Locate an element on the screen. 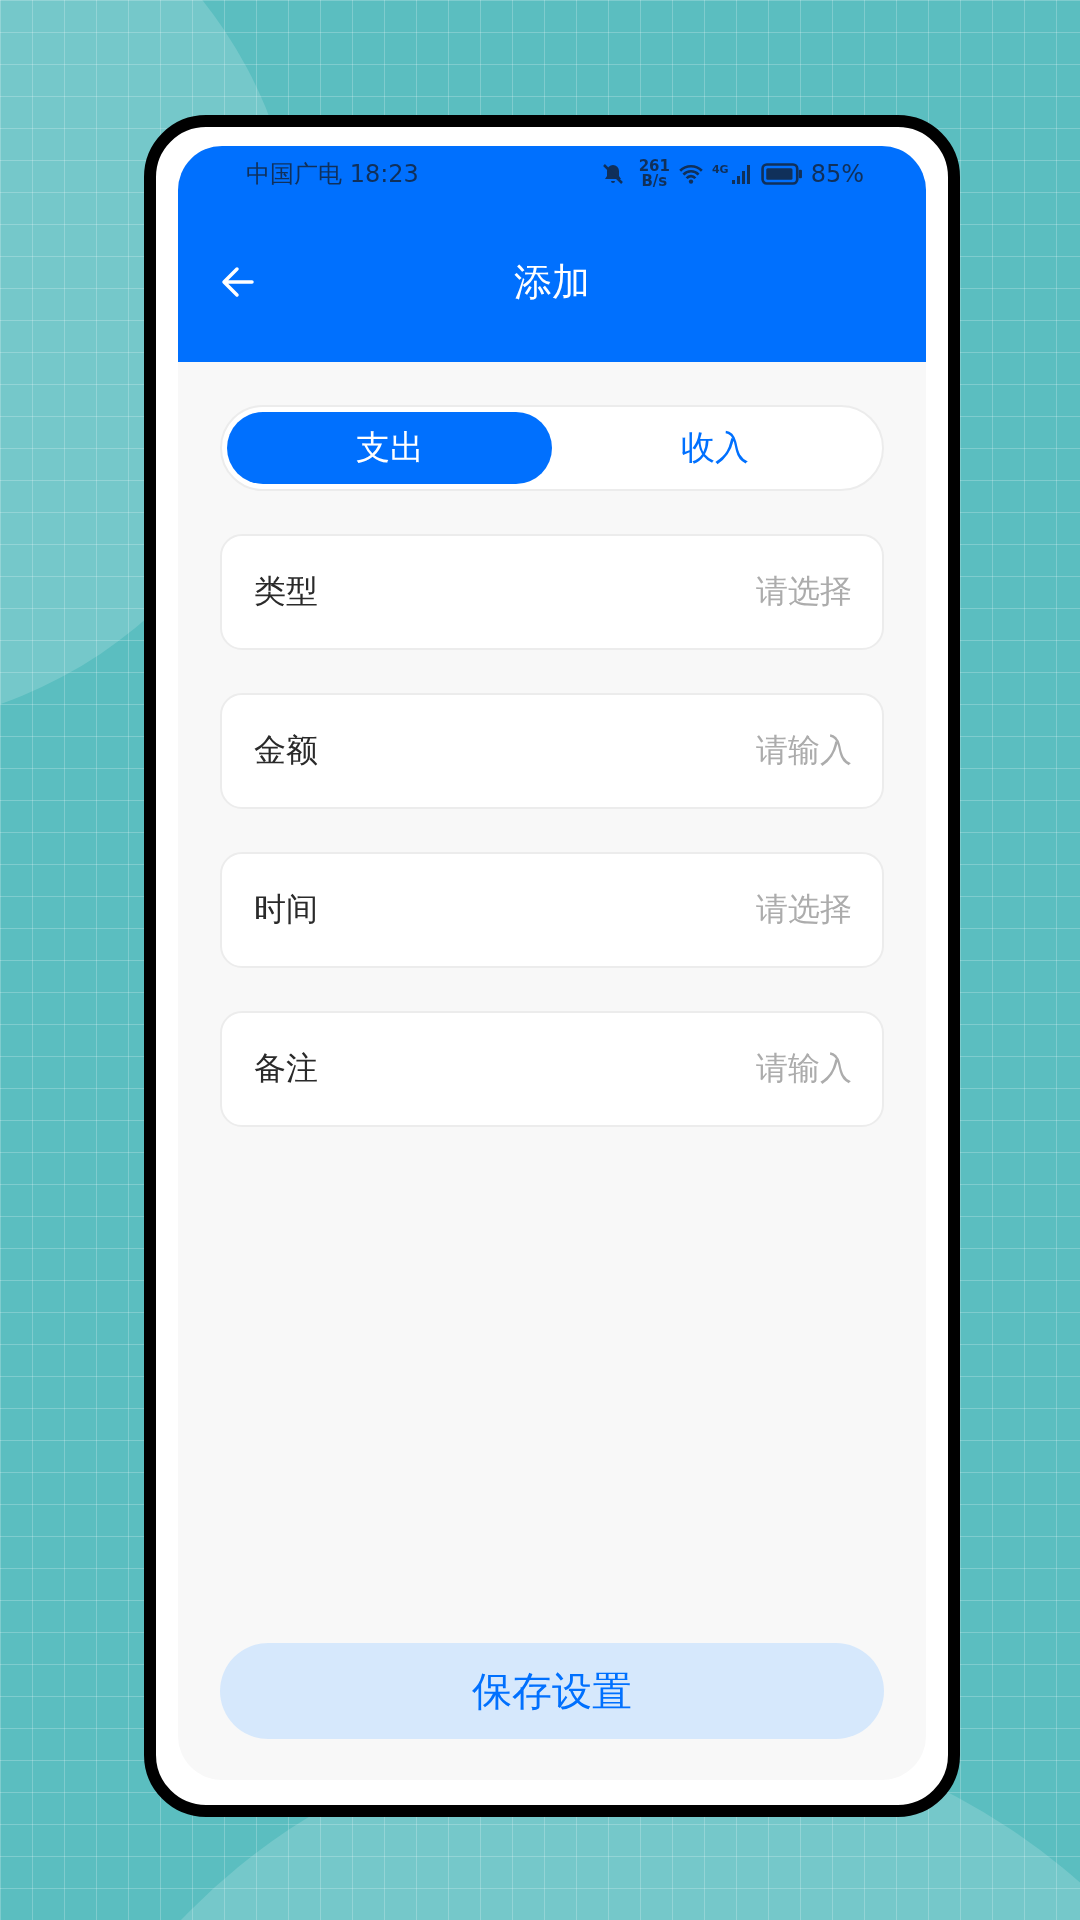 The width and height of the screenshot is (1080, 1920). segment-tab: 收入 is located at coordinates (714, 448).